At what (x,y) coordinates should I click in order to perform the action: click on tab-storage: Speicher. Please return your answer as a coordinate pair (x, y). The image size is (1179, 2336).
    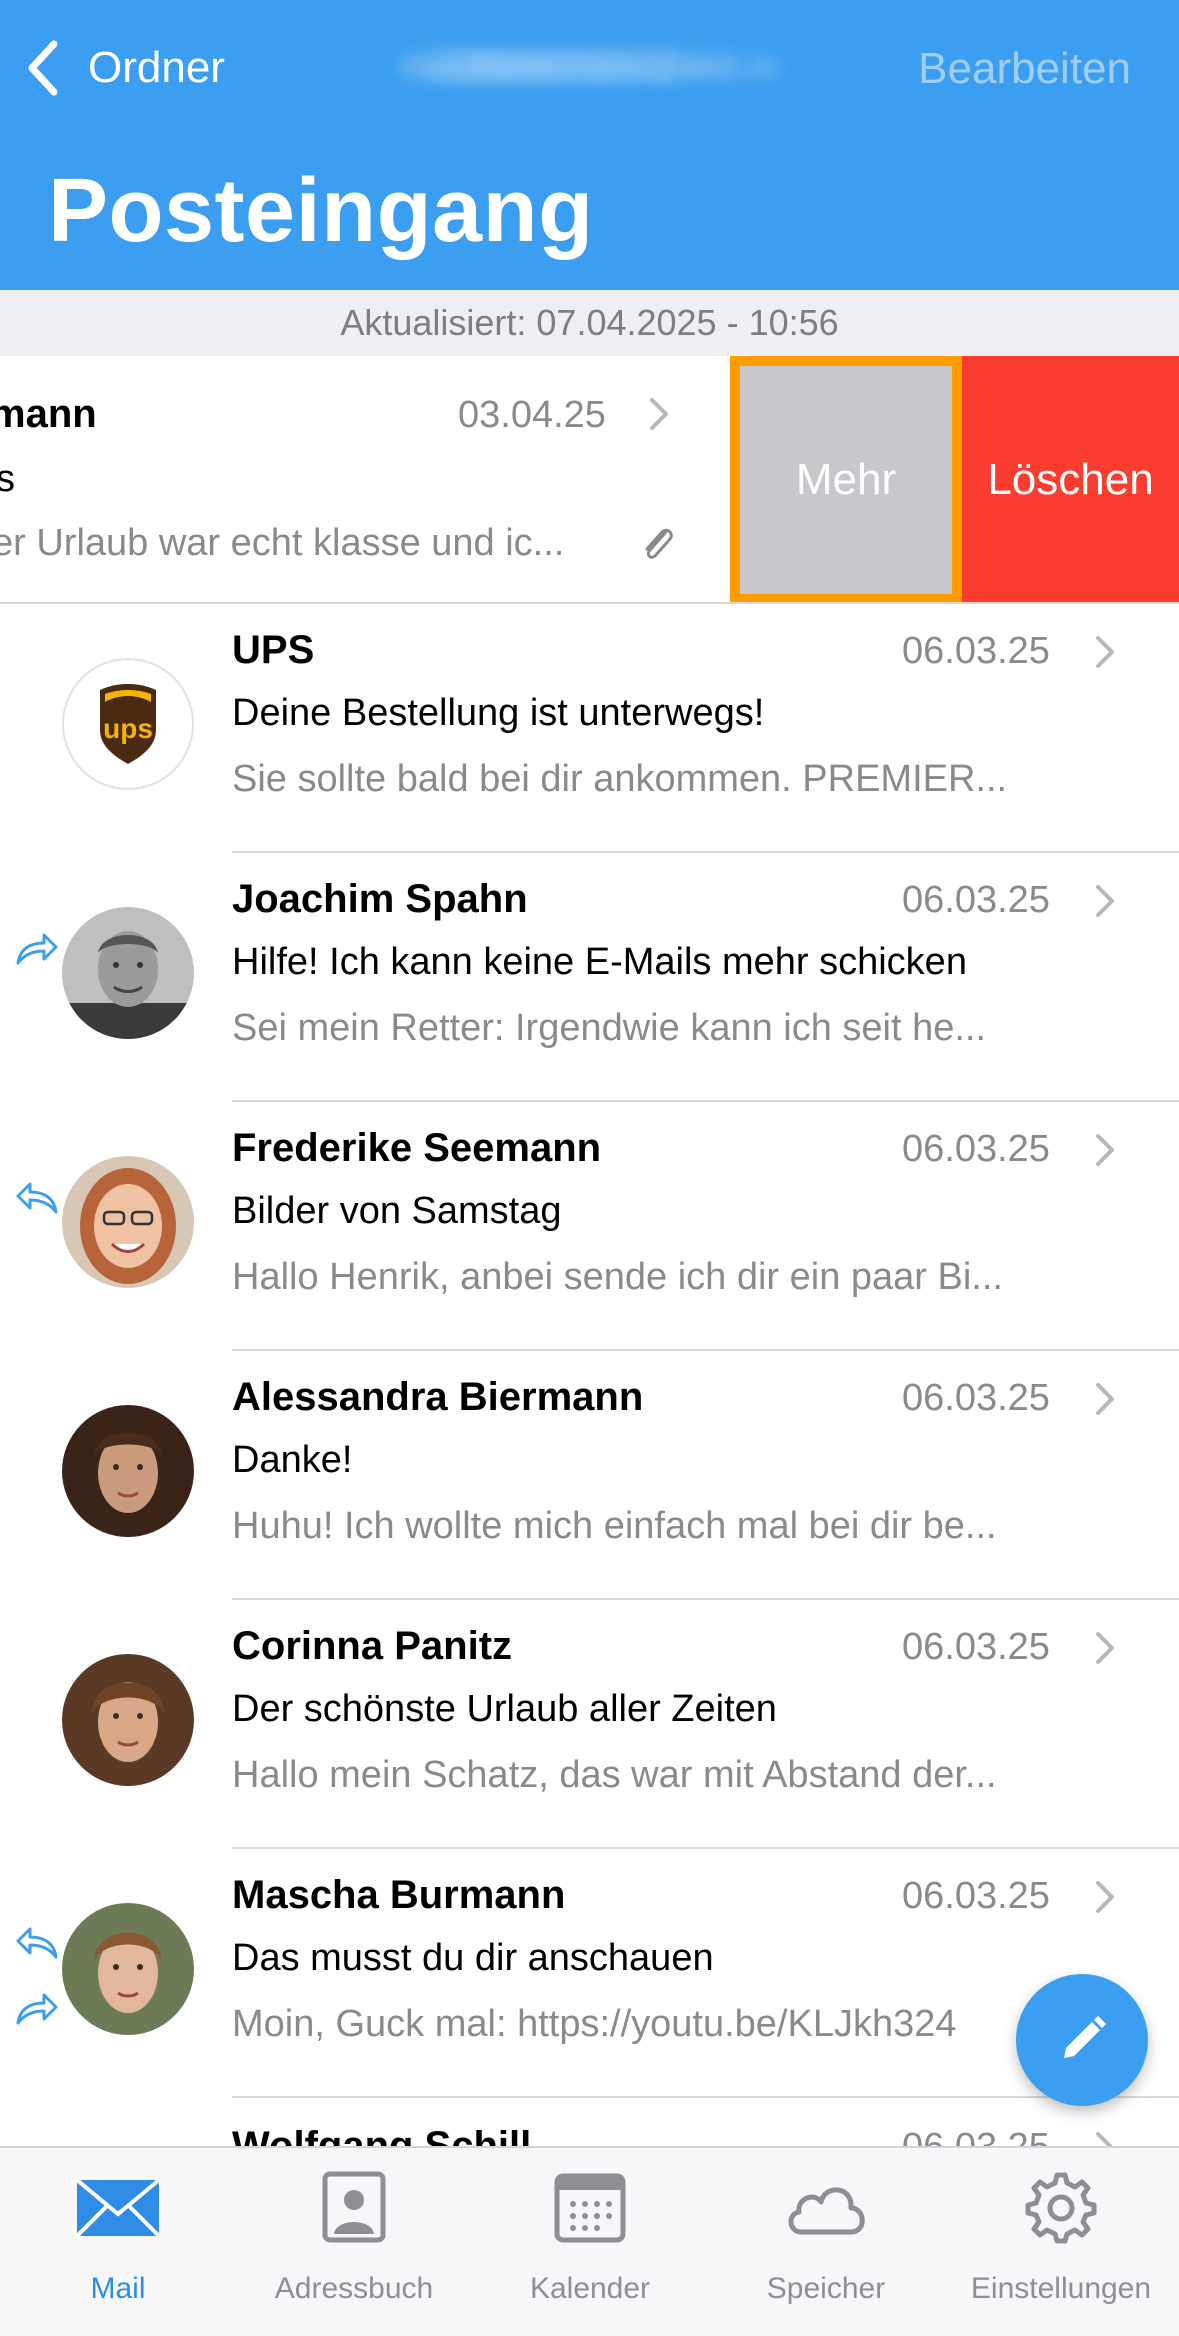
    Looking at the image, I should click on (826, 2242).